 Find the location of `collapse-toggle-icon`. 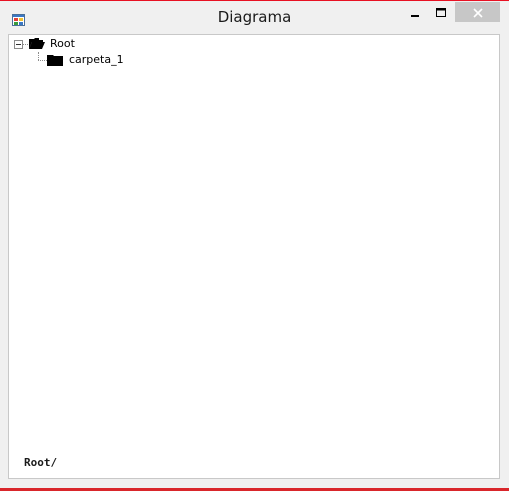

collapse-toggle-icon is located at coordinates (18, 44).